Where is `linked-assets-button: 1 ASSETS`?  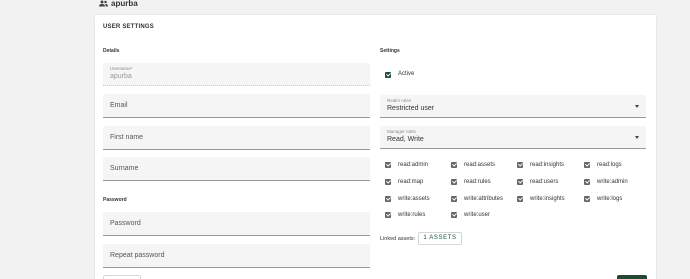 linked-assets-button: 1 ASSETS is located at coordinates (440, 238).